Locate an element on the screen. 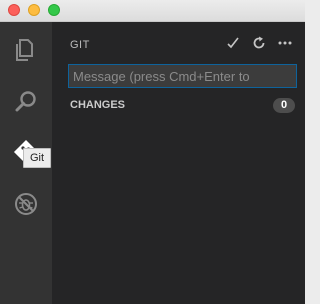  scm-actions is located at coordinates (255, 43).